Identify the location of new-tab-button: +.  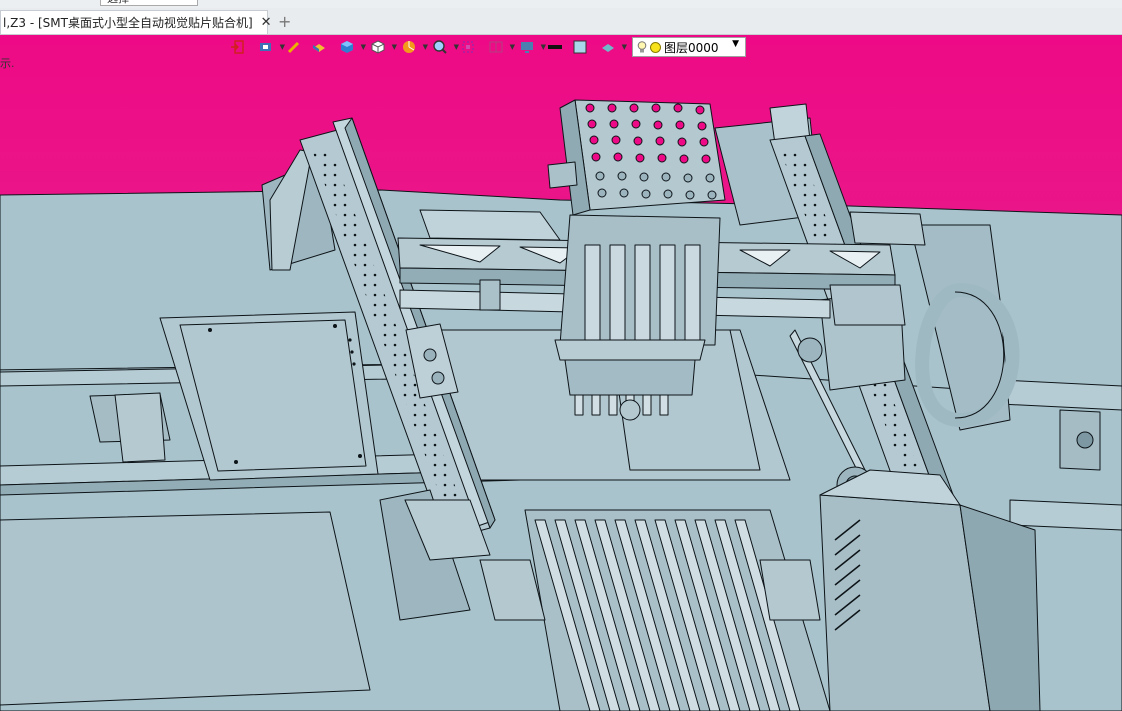
(284, 21).